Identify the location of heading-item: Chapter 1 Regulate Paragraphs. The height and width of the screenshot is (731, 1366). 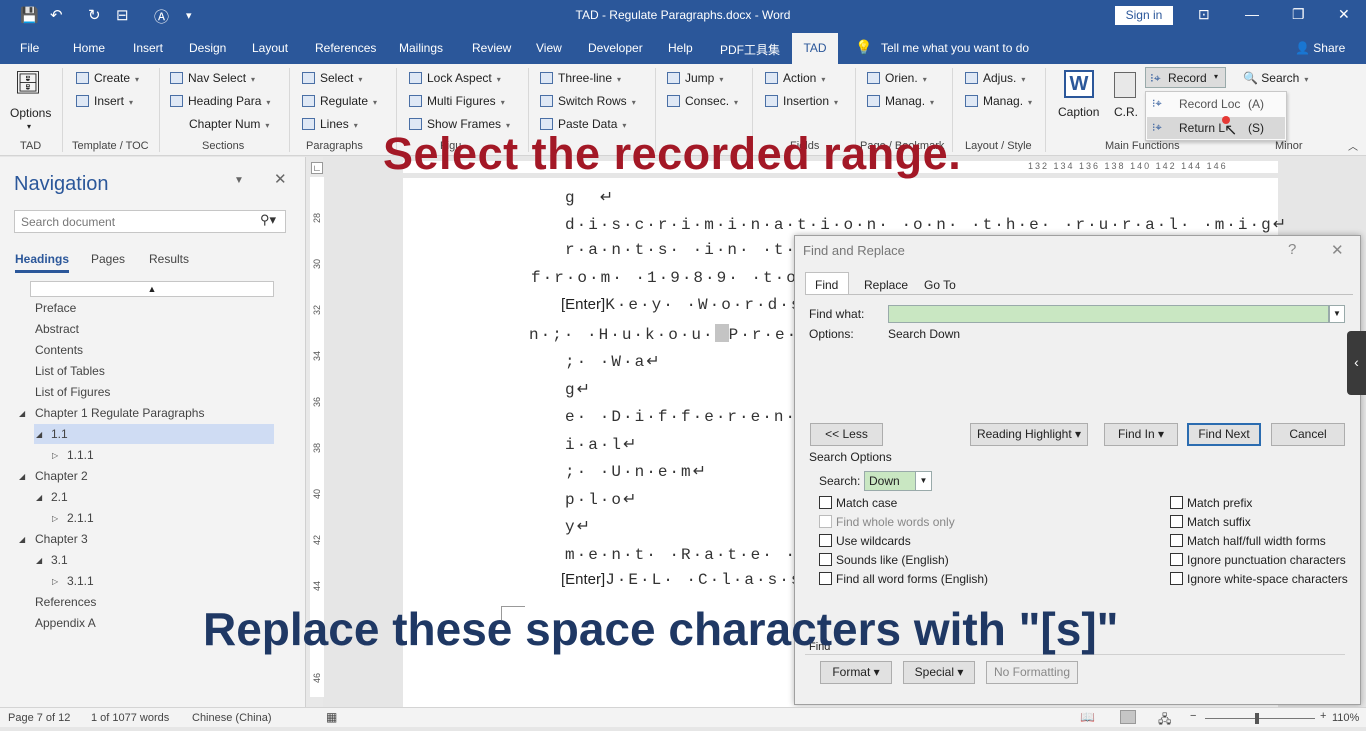
(119, 413).